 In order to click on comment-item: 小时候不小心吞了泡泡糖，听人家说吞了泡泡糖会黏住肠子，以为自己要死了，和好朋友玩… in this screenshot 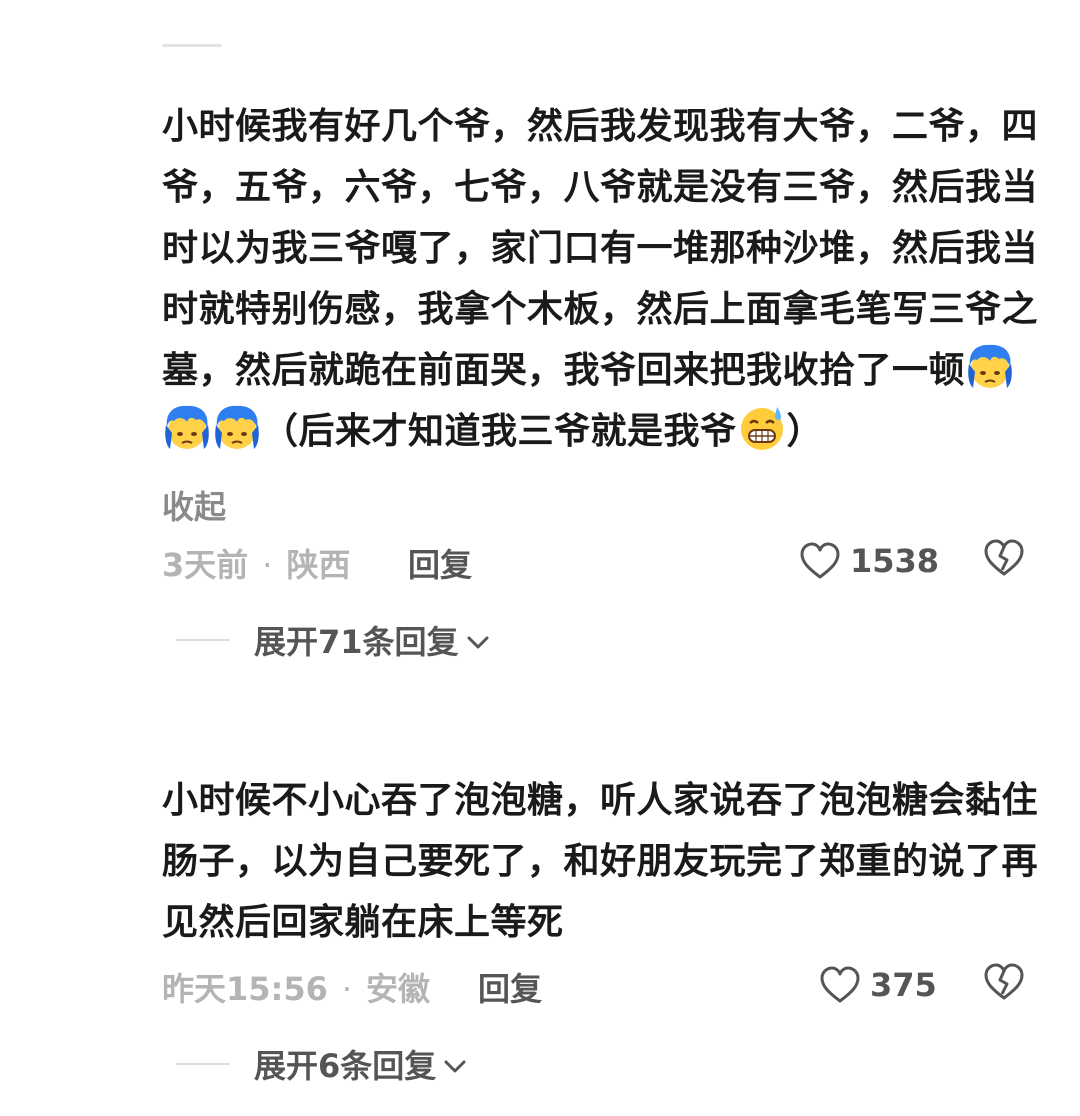, I will do `click(602, 861)`.